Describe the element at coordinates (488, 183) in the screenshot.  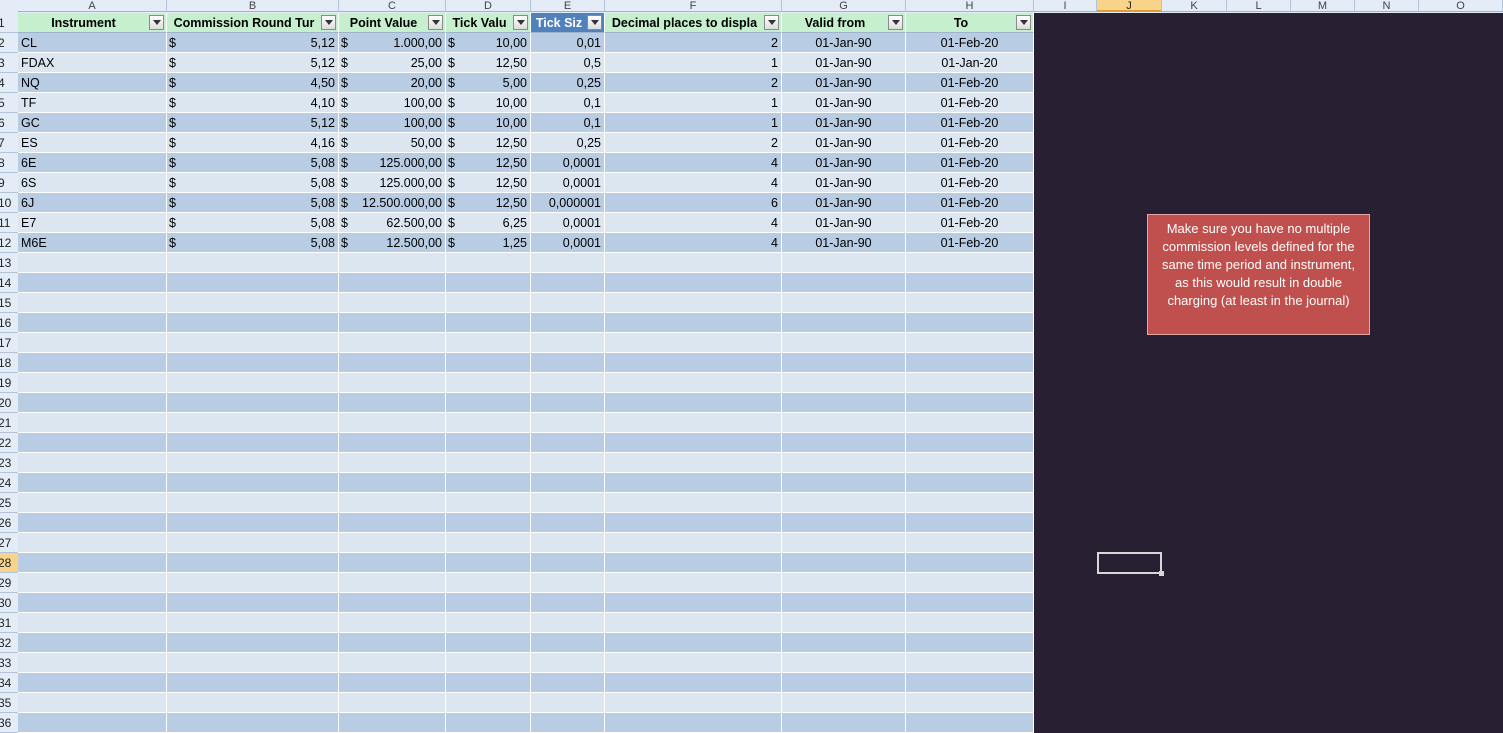
I see `table-cell: $12,50` at that location.